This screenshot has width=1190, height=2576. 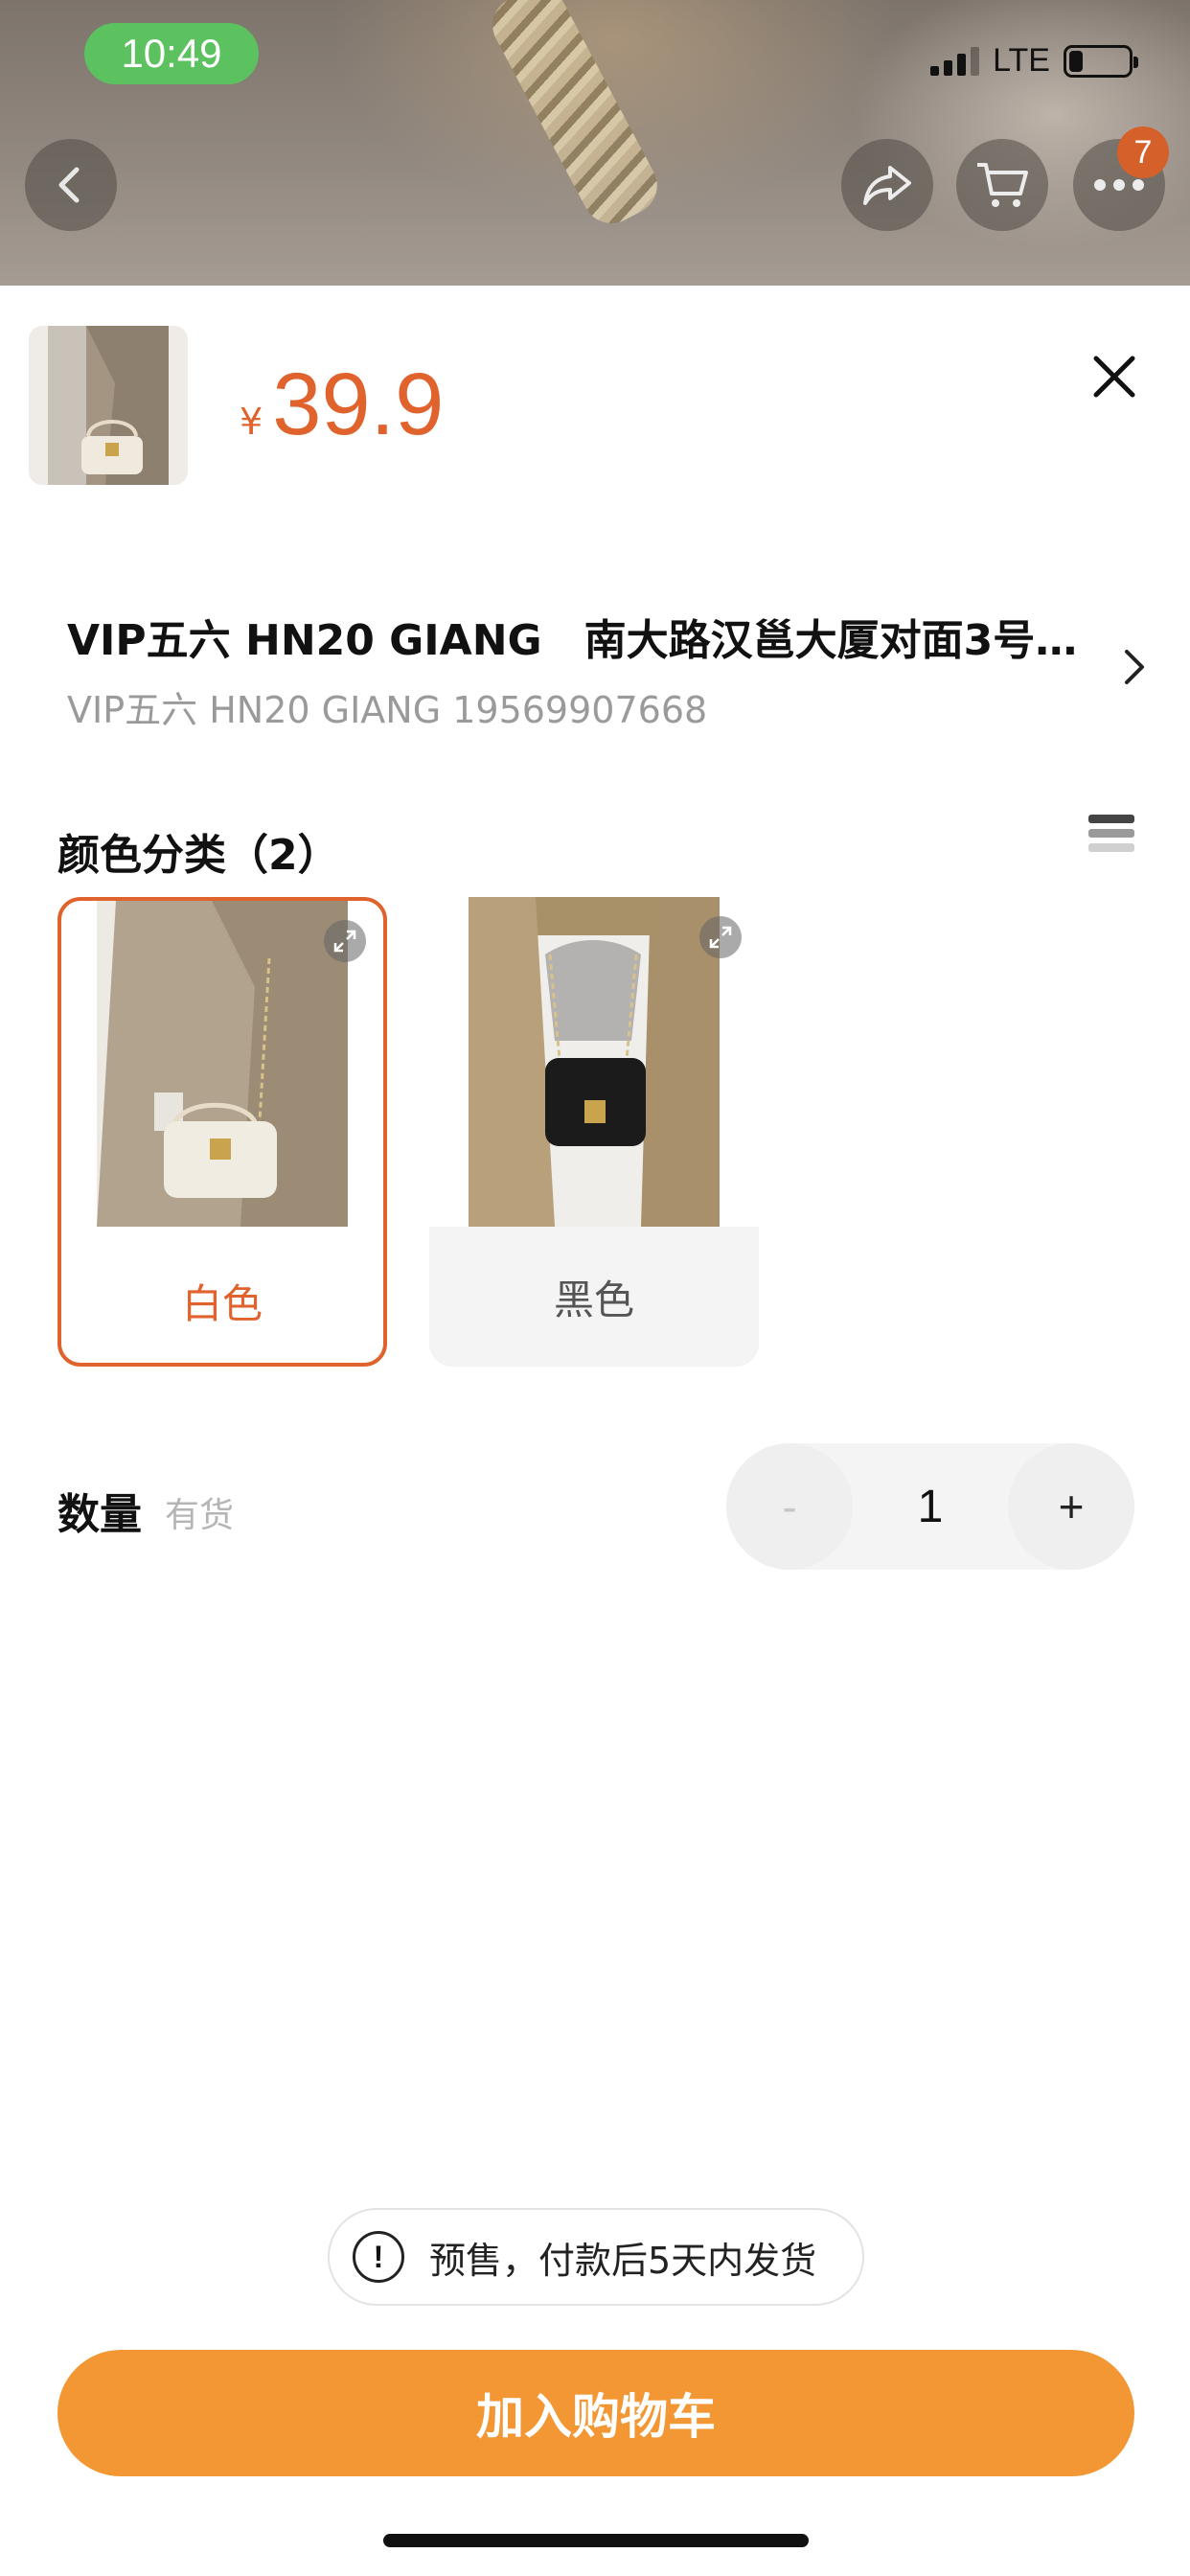 I want to click on cart-button, so click(x=1002, y=185).